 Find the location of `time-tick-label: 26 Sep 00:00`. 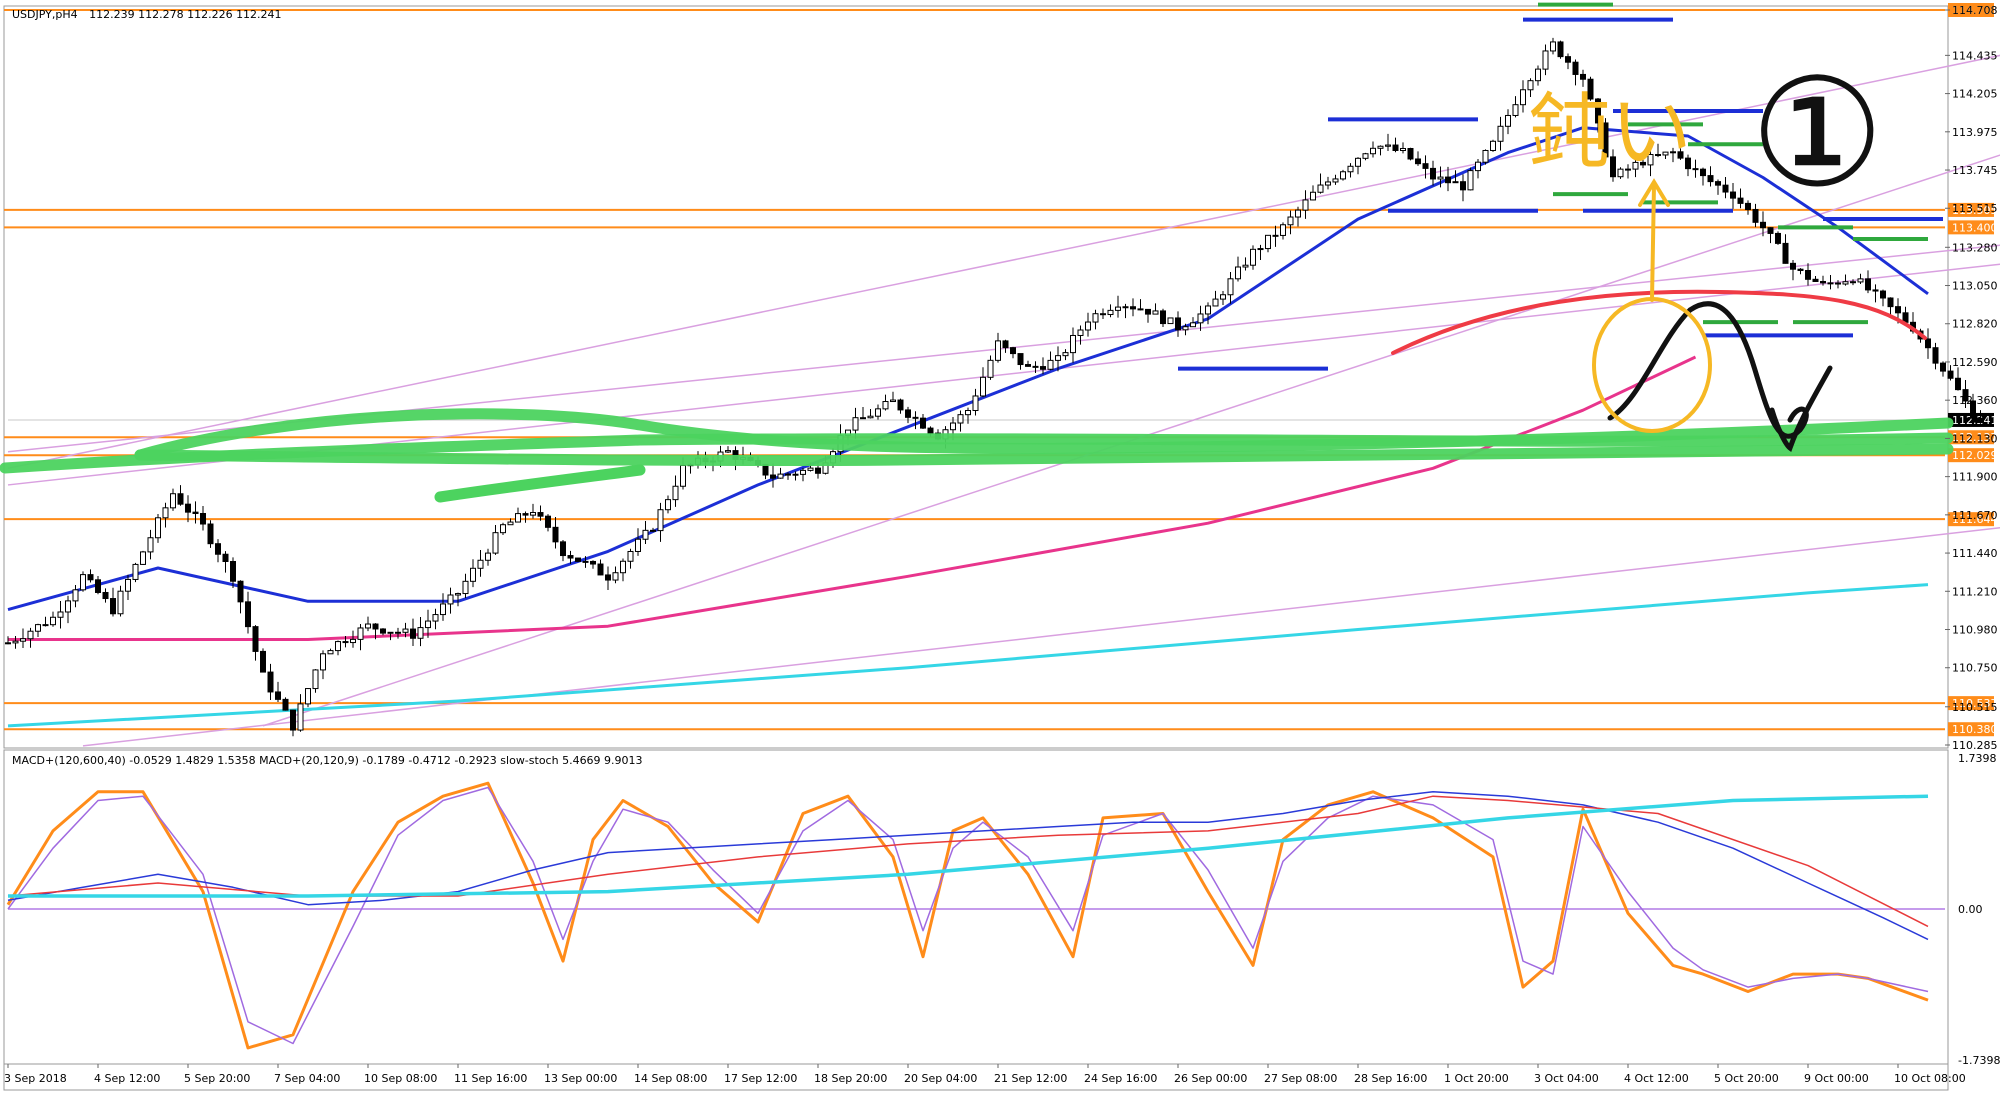

time-tick-label: 26 Sep 00:00 is located at coordinates (1210, 1078).